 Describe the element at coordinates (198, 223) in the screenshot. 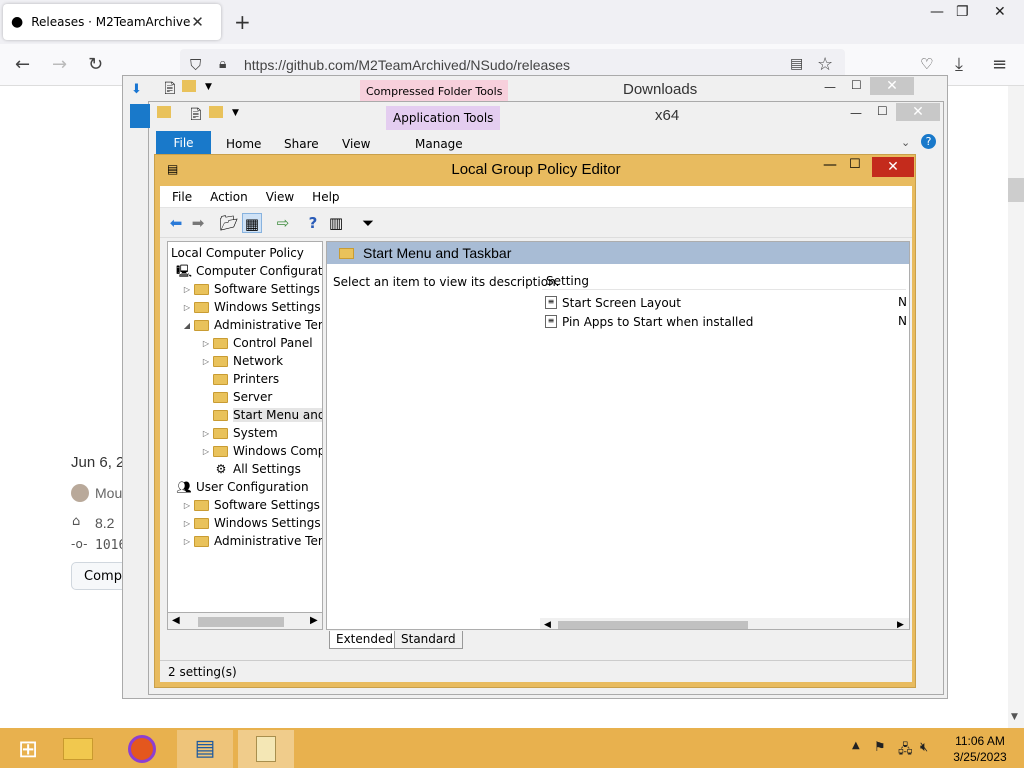

I see `forward-icon: ➡` at that location.